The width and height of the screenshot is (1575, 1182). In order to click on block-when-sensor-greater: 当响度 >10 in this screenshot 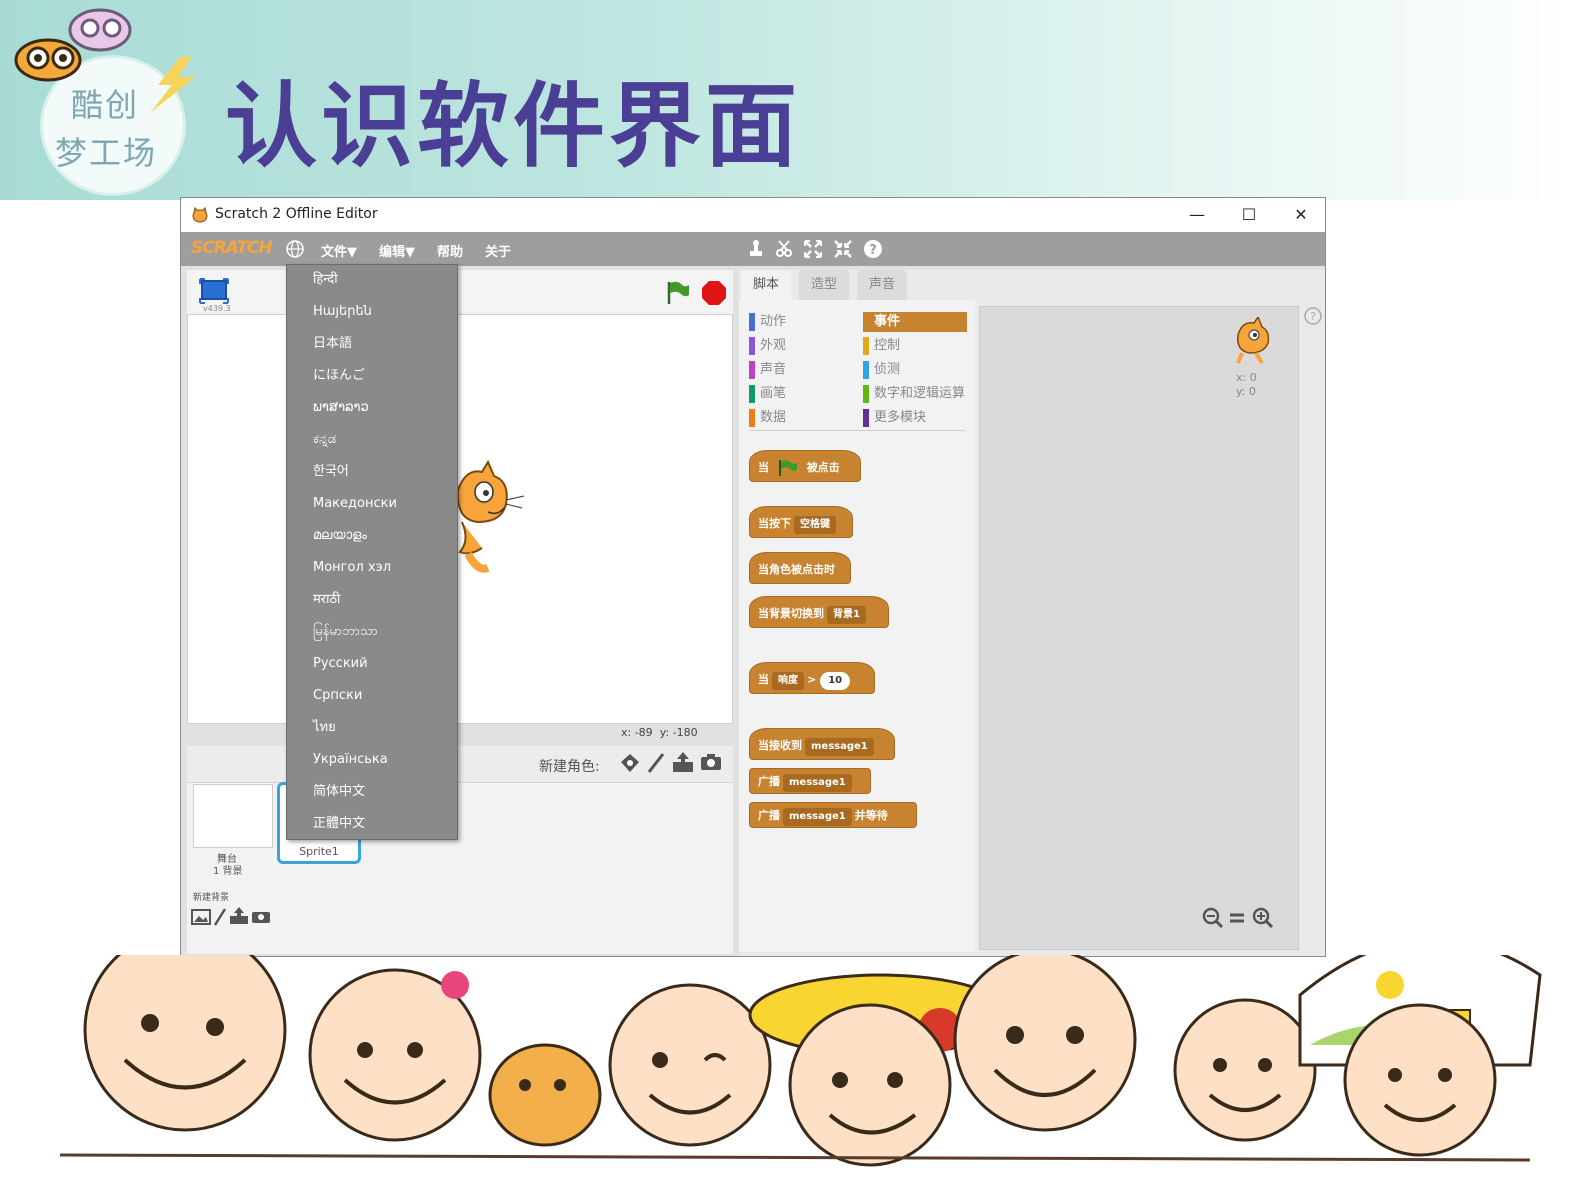, I will do `click(812, 678)`.